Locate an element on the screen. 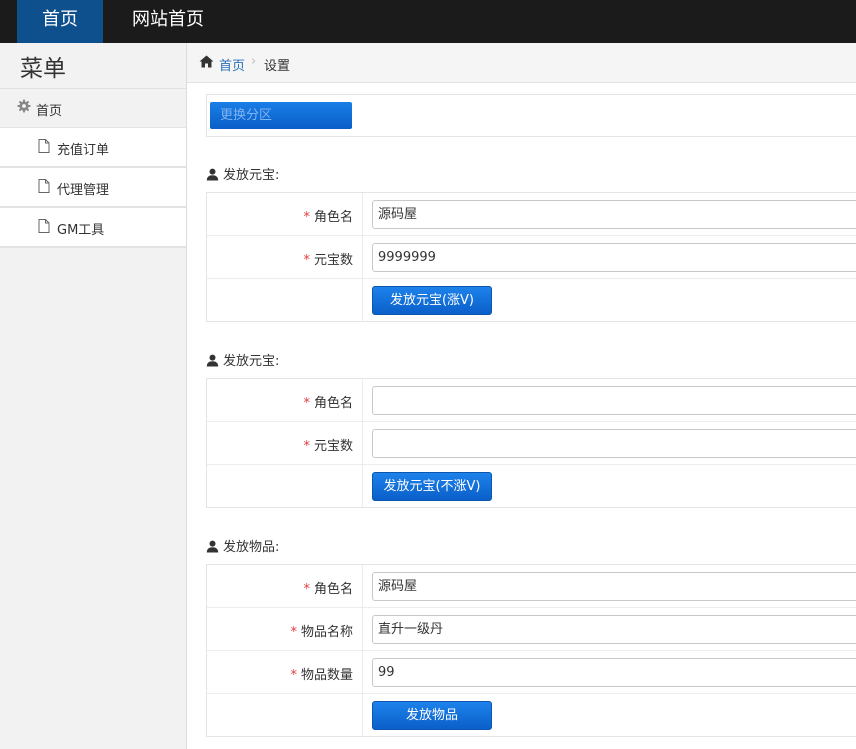  grant-ingot-vip-form: * 角色名 源码屋 * 元宝数 9999999 发放元宝(涨V) is located at coordinates (531, 257).